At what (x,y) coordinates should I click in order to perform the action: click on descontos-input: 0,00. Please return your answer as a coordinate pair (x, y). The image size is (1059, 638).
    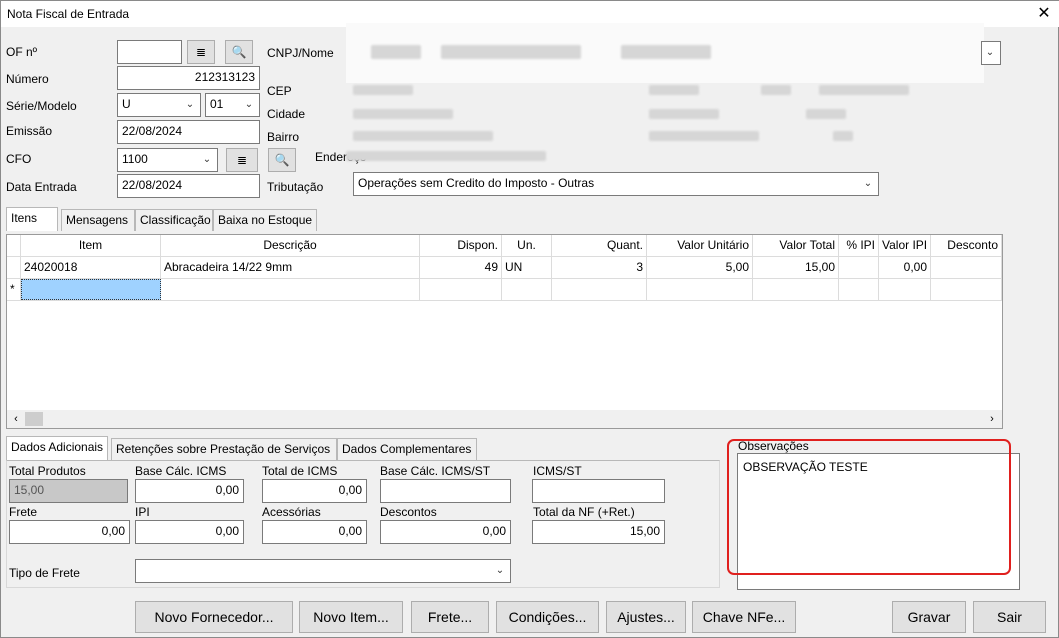
    Looking at the image, I should click on (445, 532).